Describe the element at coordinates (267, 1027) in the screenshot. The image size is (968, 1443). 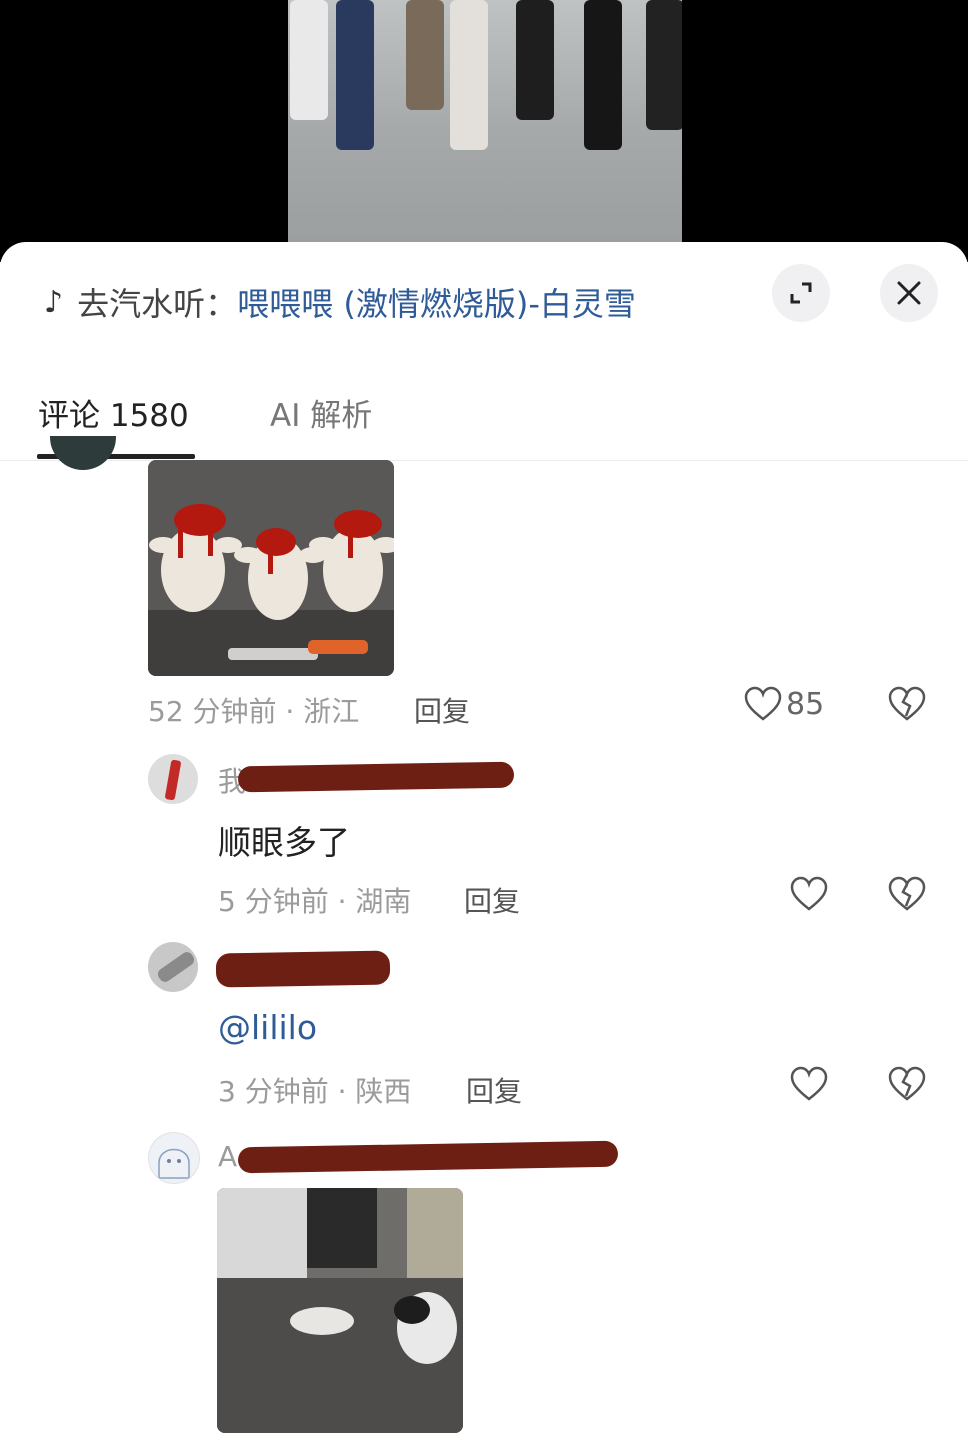
I see `mention-link: @lililo` at that location.